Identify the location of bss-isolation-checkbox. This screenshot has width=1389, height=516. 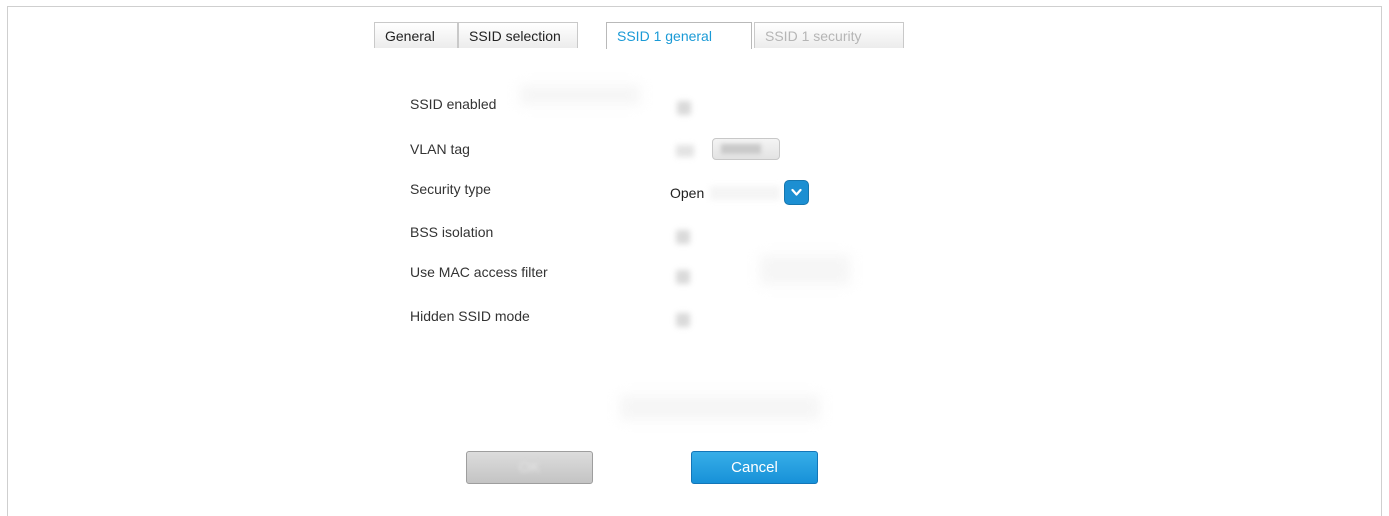
(683, 237).